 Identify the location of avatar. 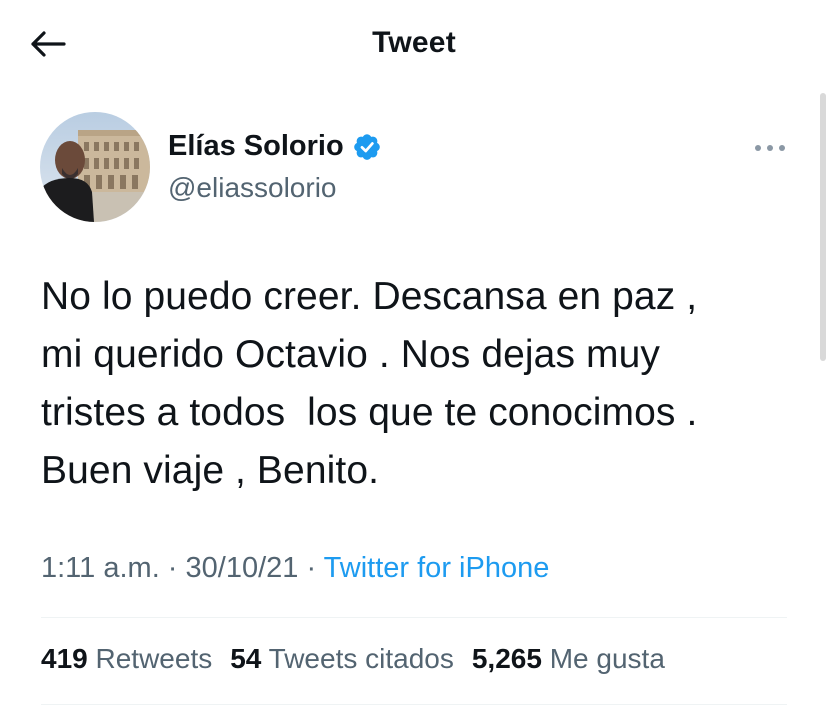
(95, 167).